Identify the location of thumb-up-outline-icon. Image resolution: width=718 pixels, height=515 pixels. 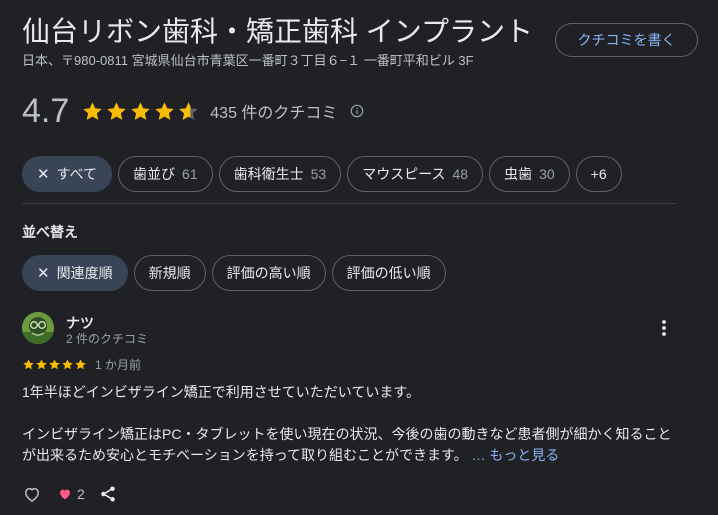
(32, 494).